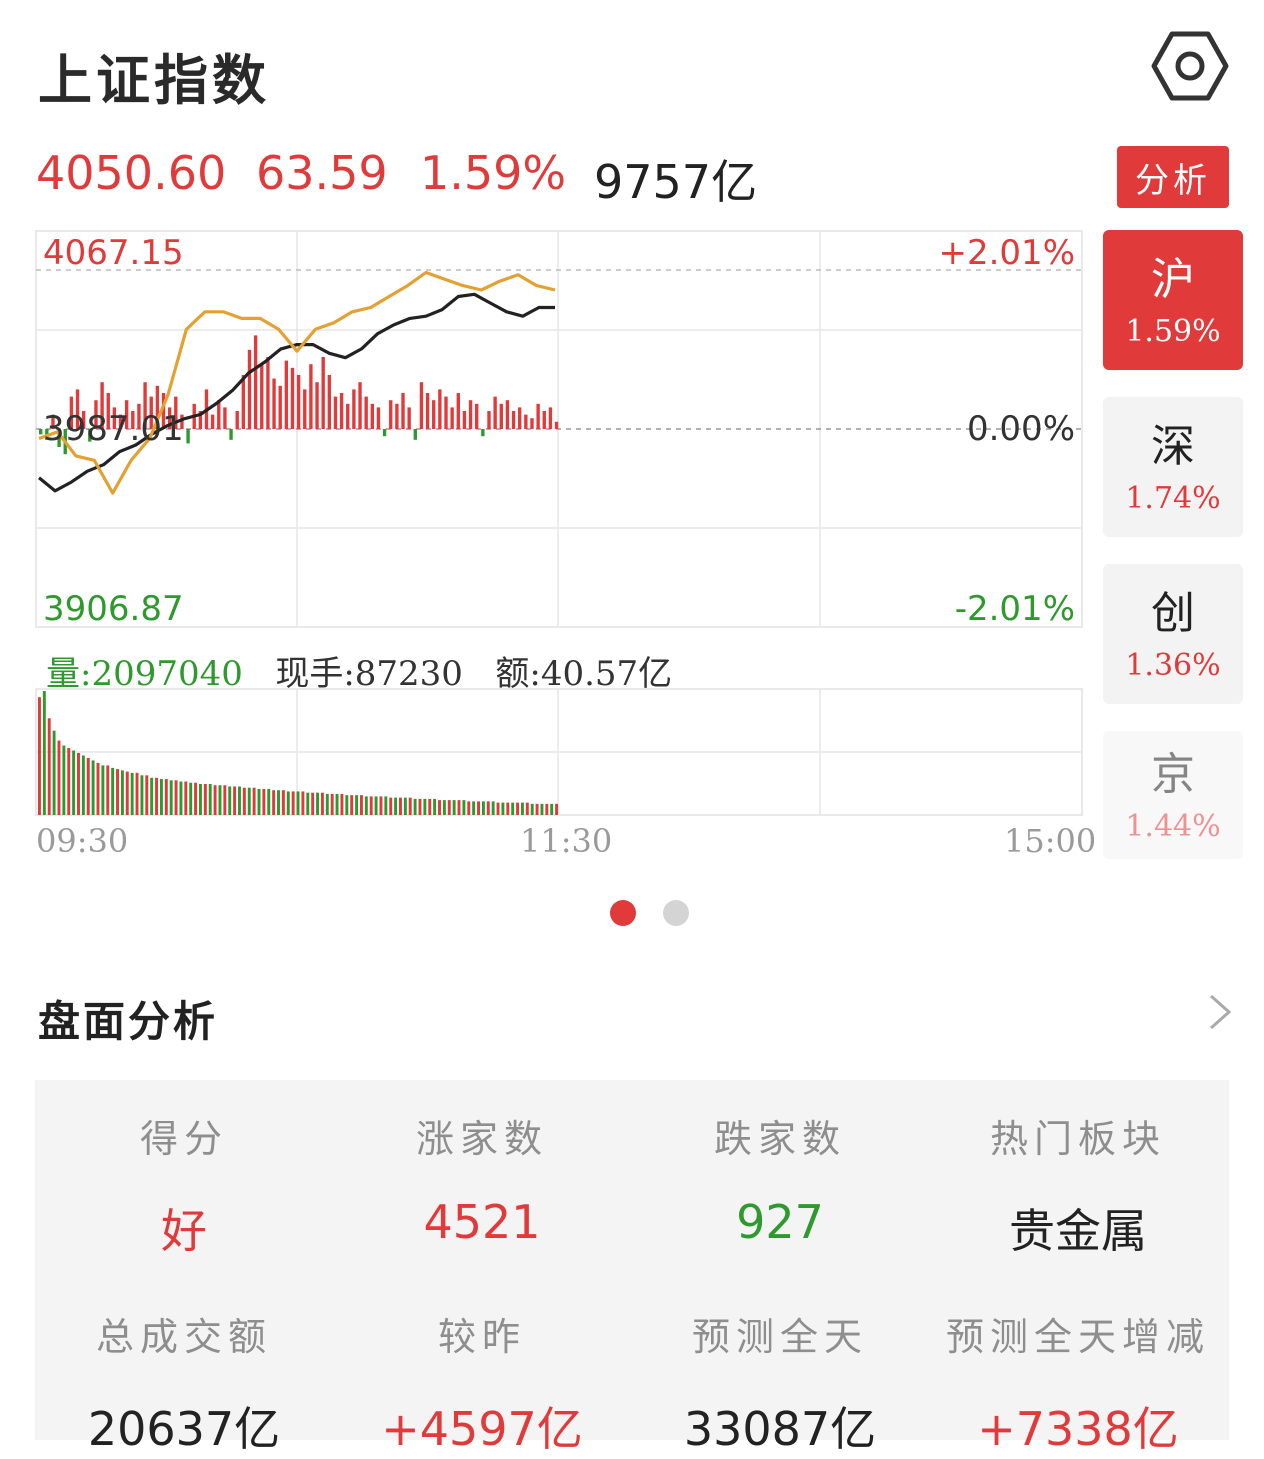  I want to click on current-hand-value: :87230, so click(403, 674).